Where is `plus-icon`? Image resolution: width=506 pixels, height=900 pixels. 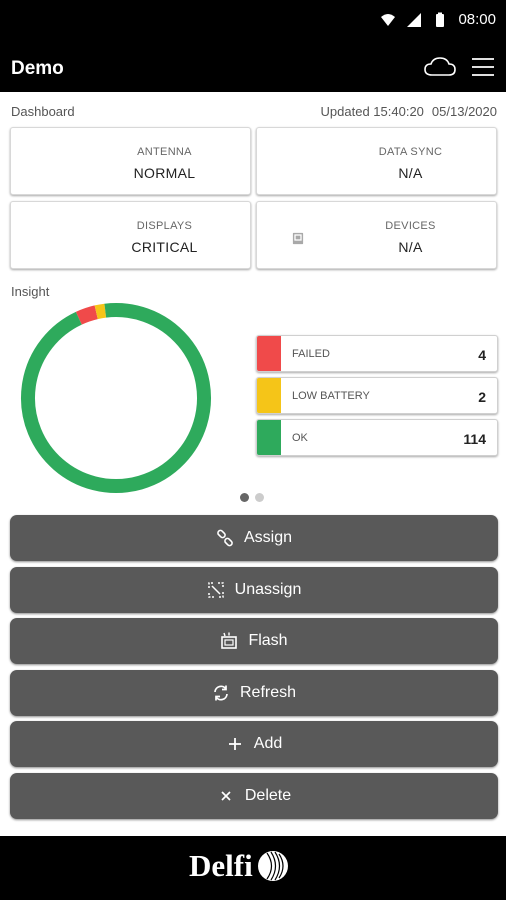
plus-icon is located at coordinates (234, 744).